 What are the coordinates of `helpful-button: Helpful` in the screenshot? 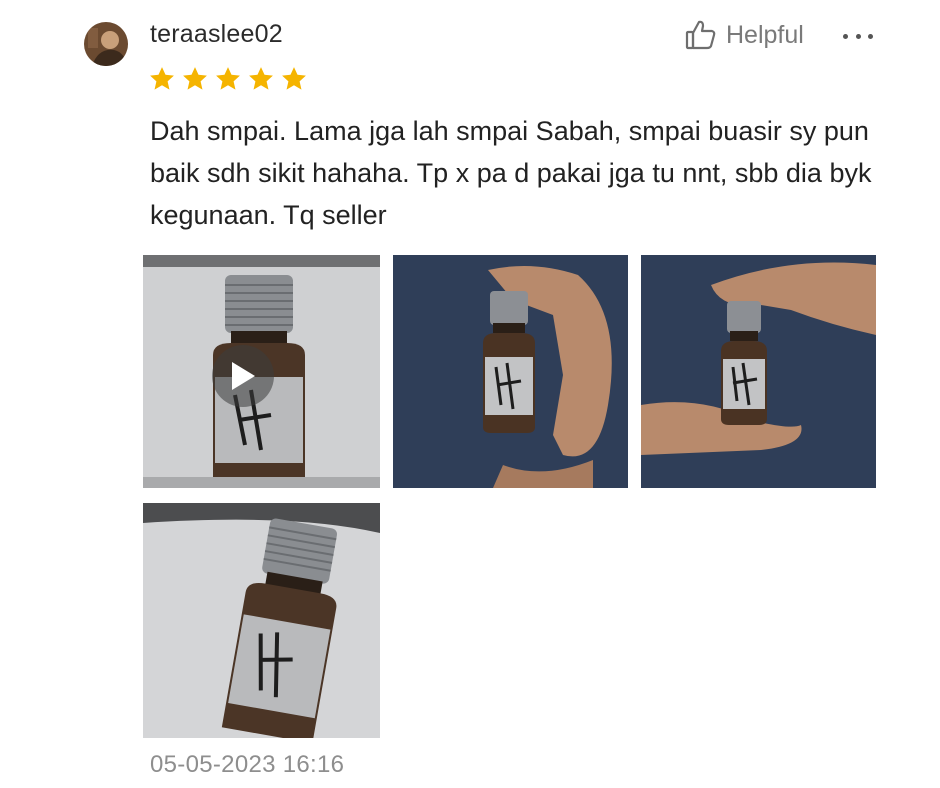 It's located at (744, 35).